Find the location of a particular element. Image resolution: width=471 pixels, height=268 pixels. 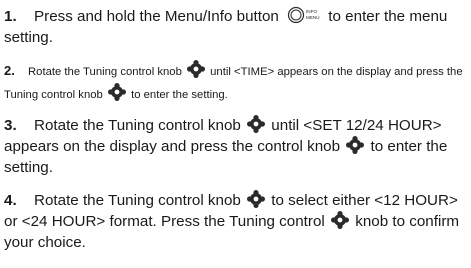

menu-info-button-icon: INFO MENU is located at coordinates (304, 15).